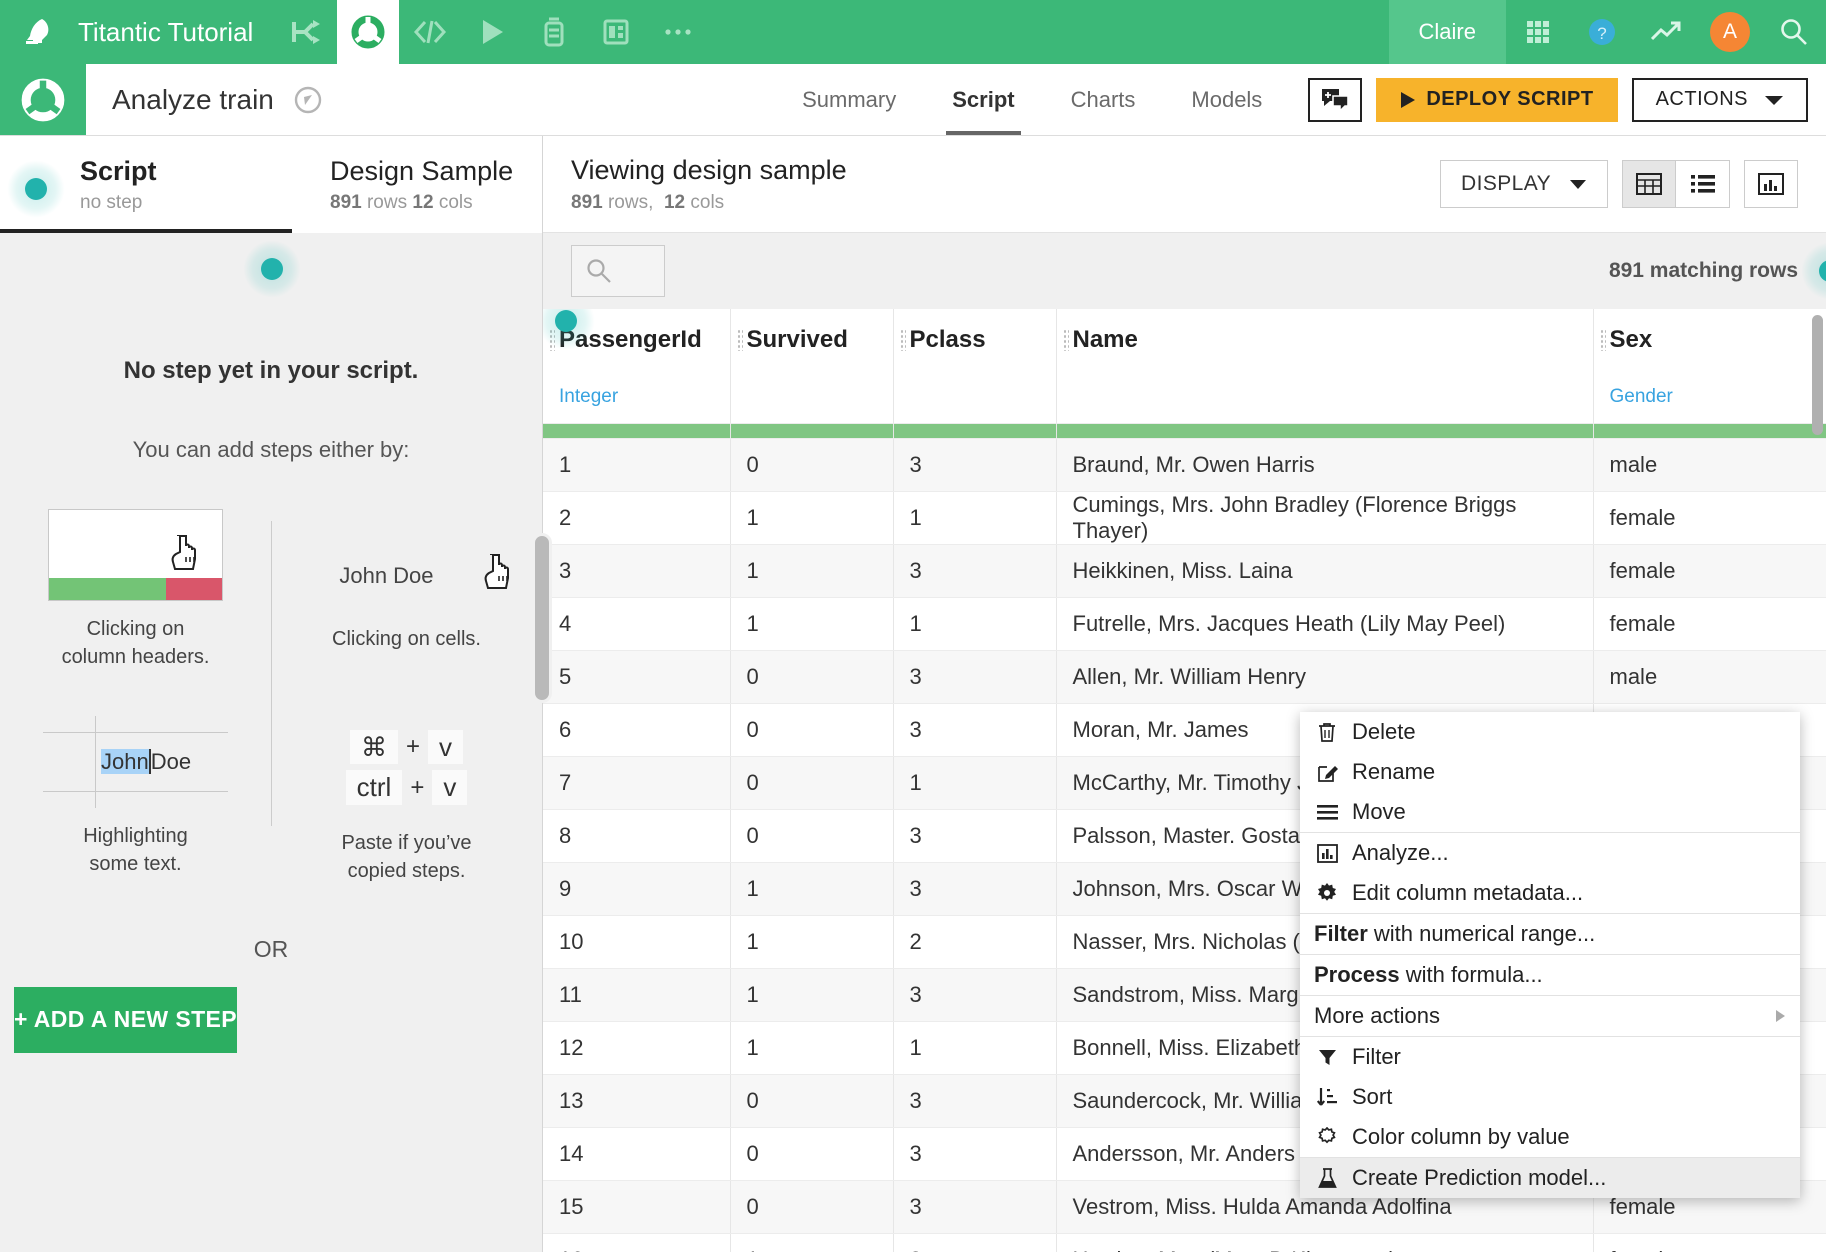 This screenshot has height=1252, width=1826. I want to click on column-header-passengerid: PassengerId, so click(637, 340).